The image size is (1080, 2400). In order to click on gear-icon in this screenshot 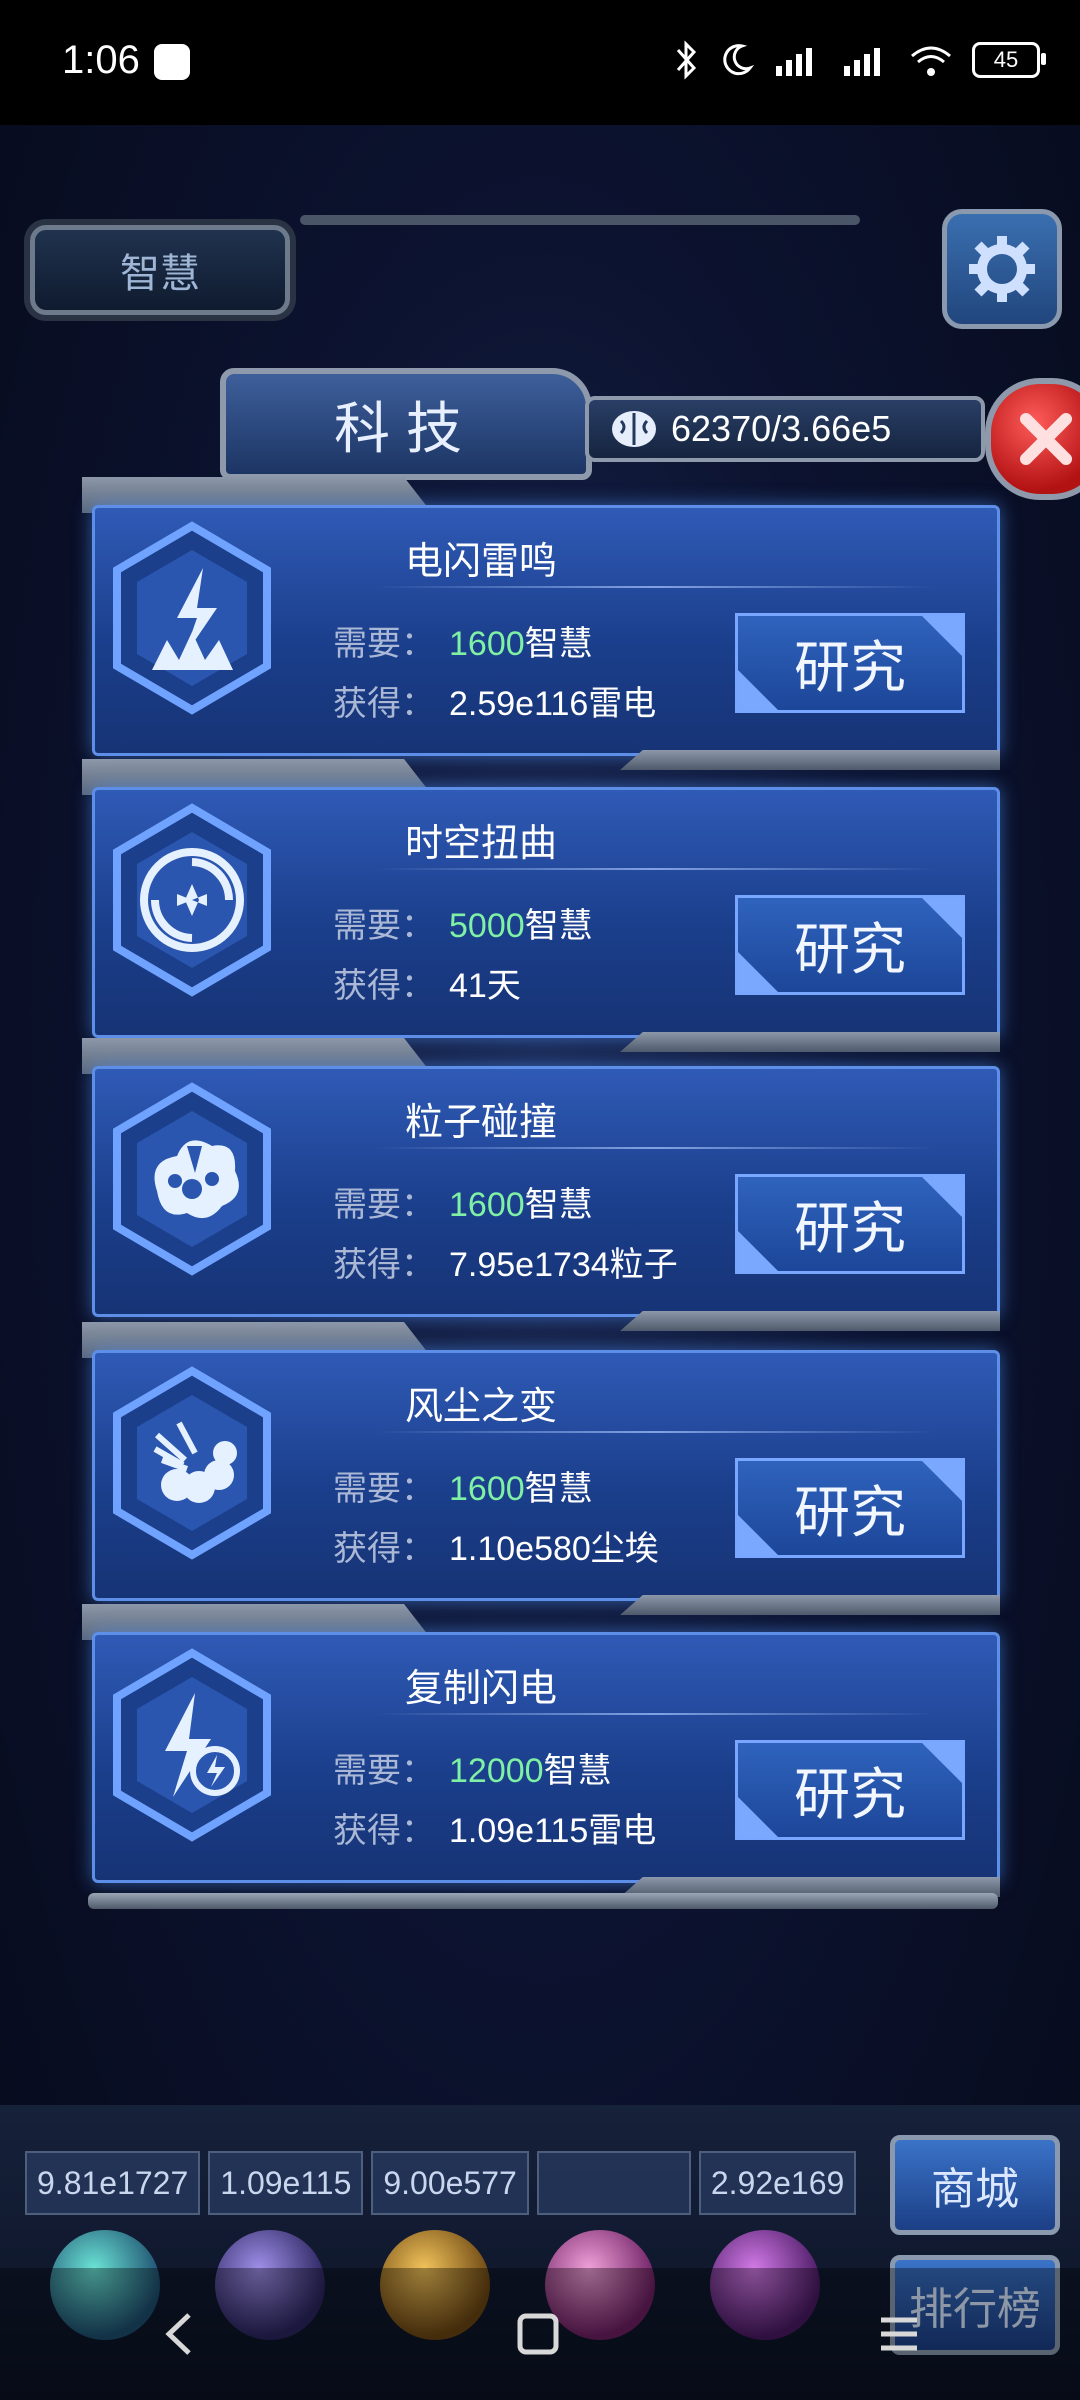, I will do `click(1002, 269)`.